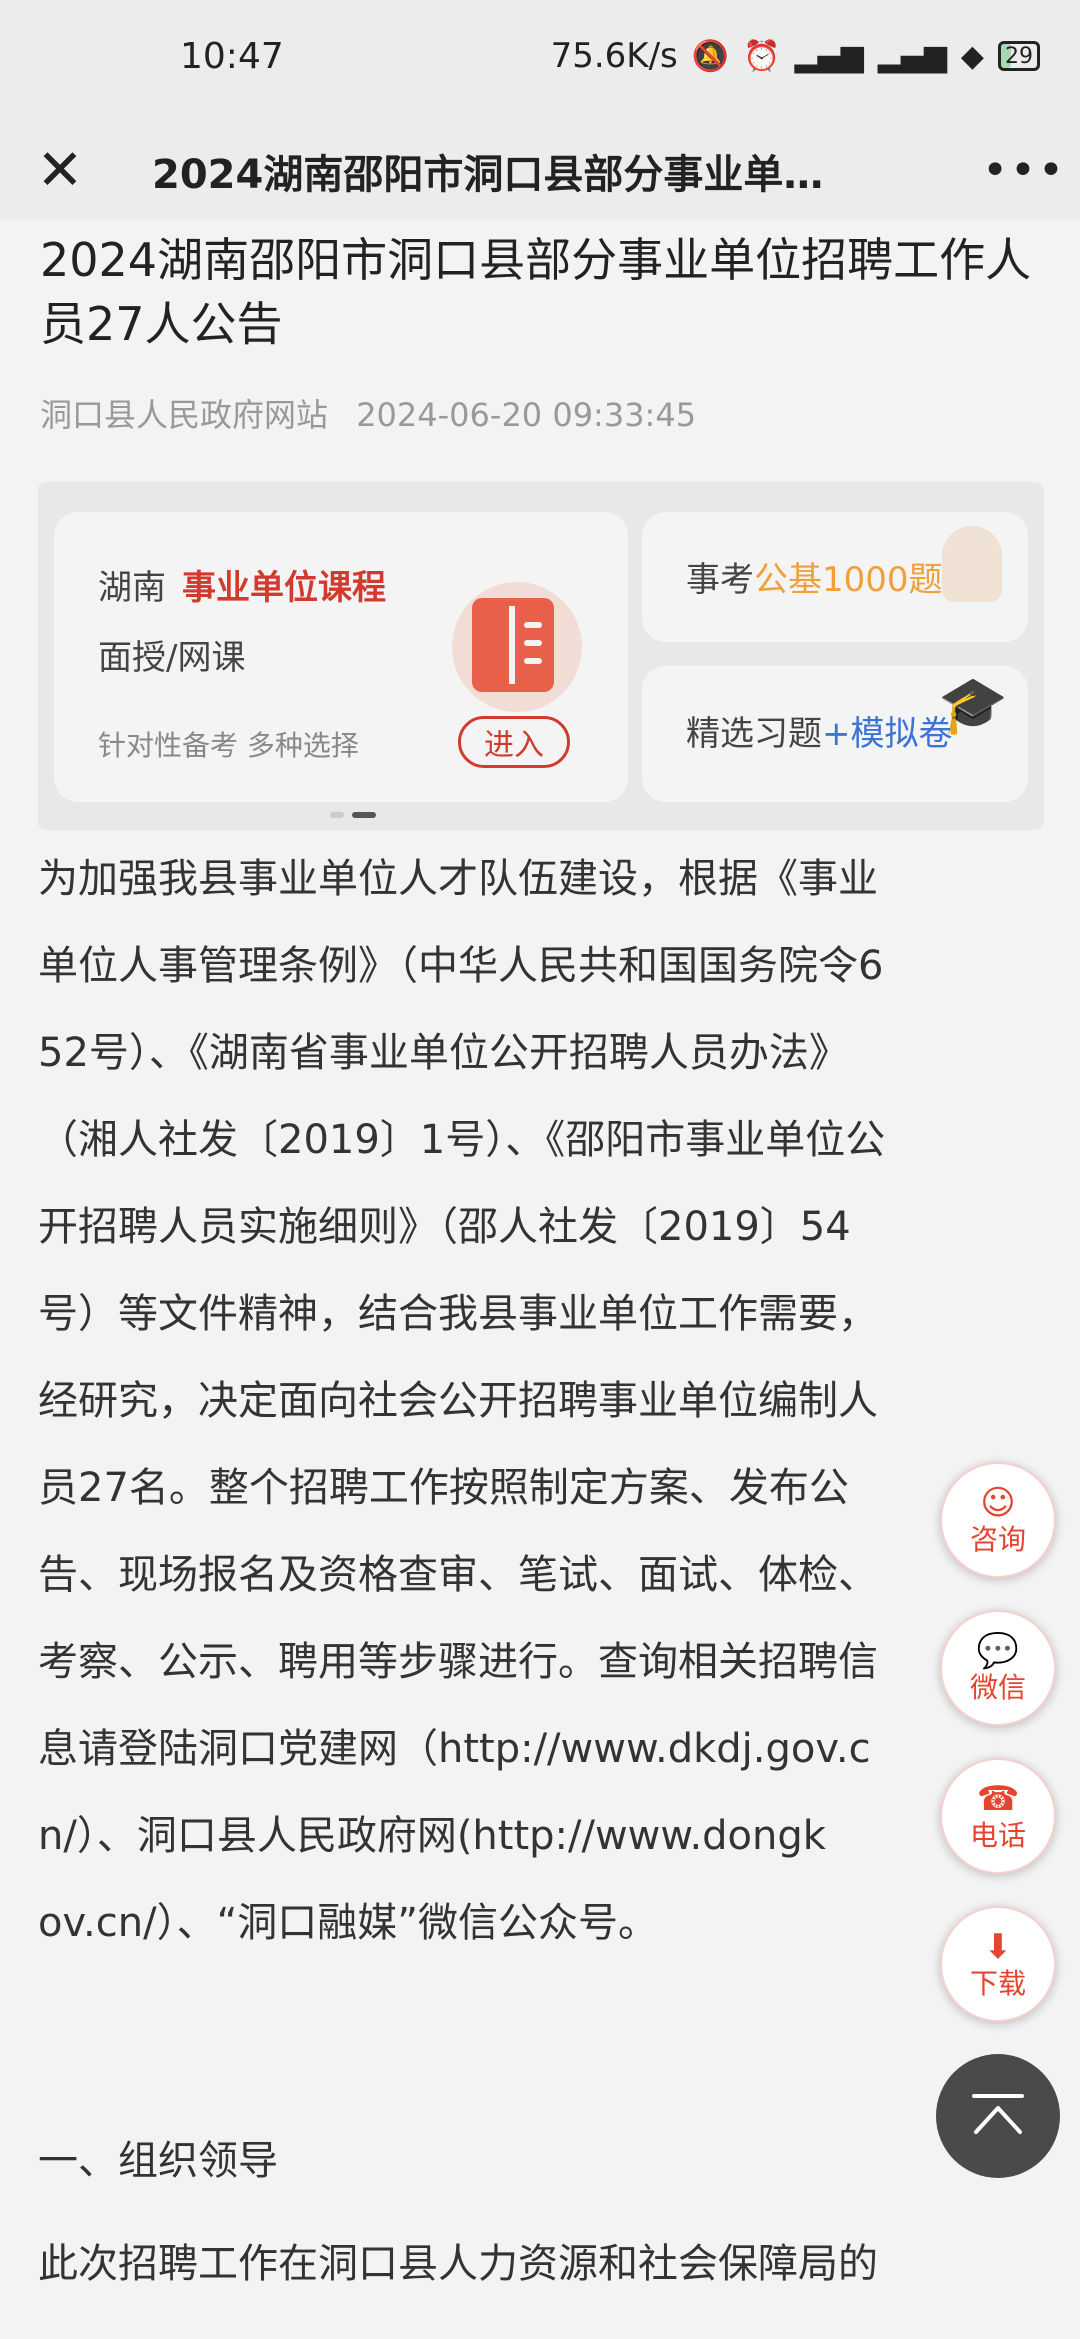 The height and width of the screenshot is (2339, 1080). Describe the element at coordinates (972, 564) in the screenshot. I see `person-icon` at that location.